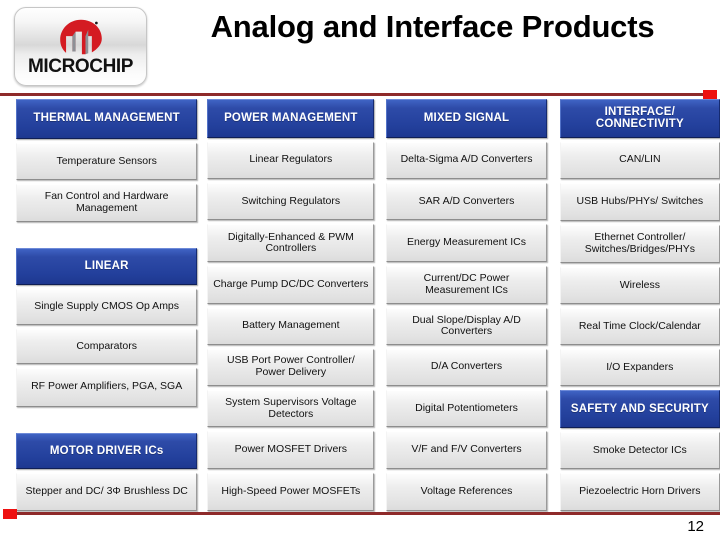  I want to click on logo-registered-dot, so click(96, 22).